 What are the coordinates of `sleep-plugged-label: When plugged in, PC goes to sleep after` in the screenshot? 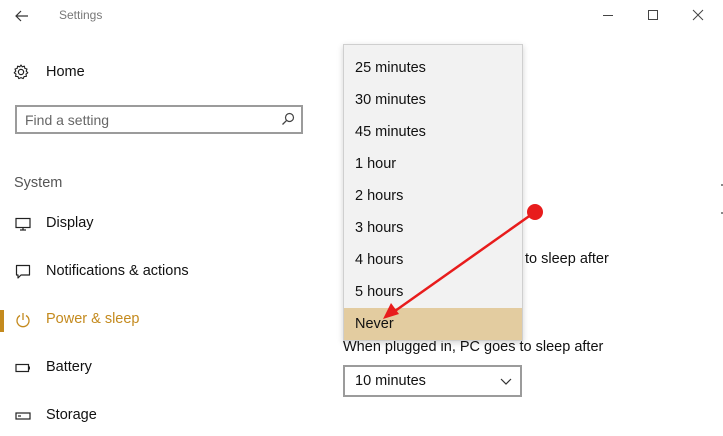 It's located at (473, 347).